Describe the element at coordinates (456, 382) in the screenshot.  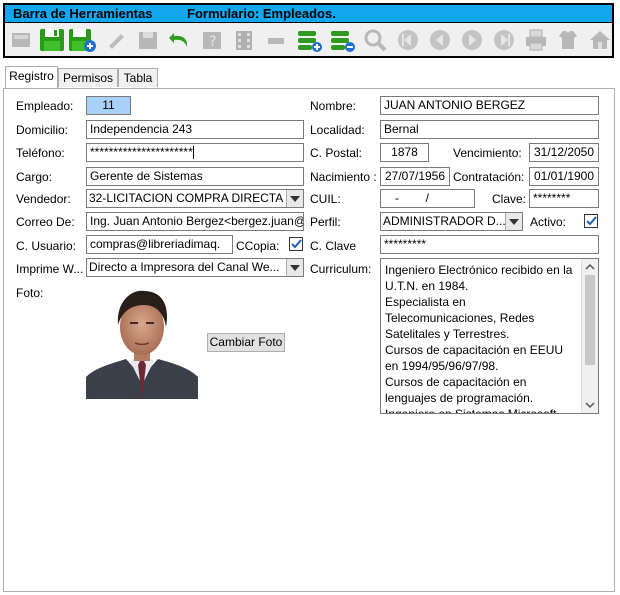
I see `curriculum-line: Cursos de capacitación en` at that location.